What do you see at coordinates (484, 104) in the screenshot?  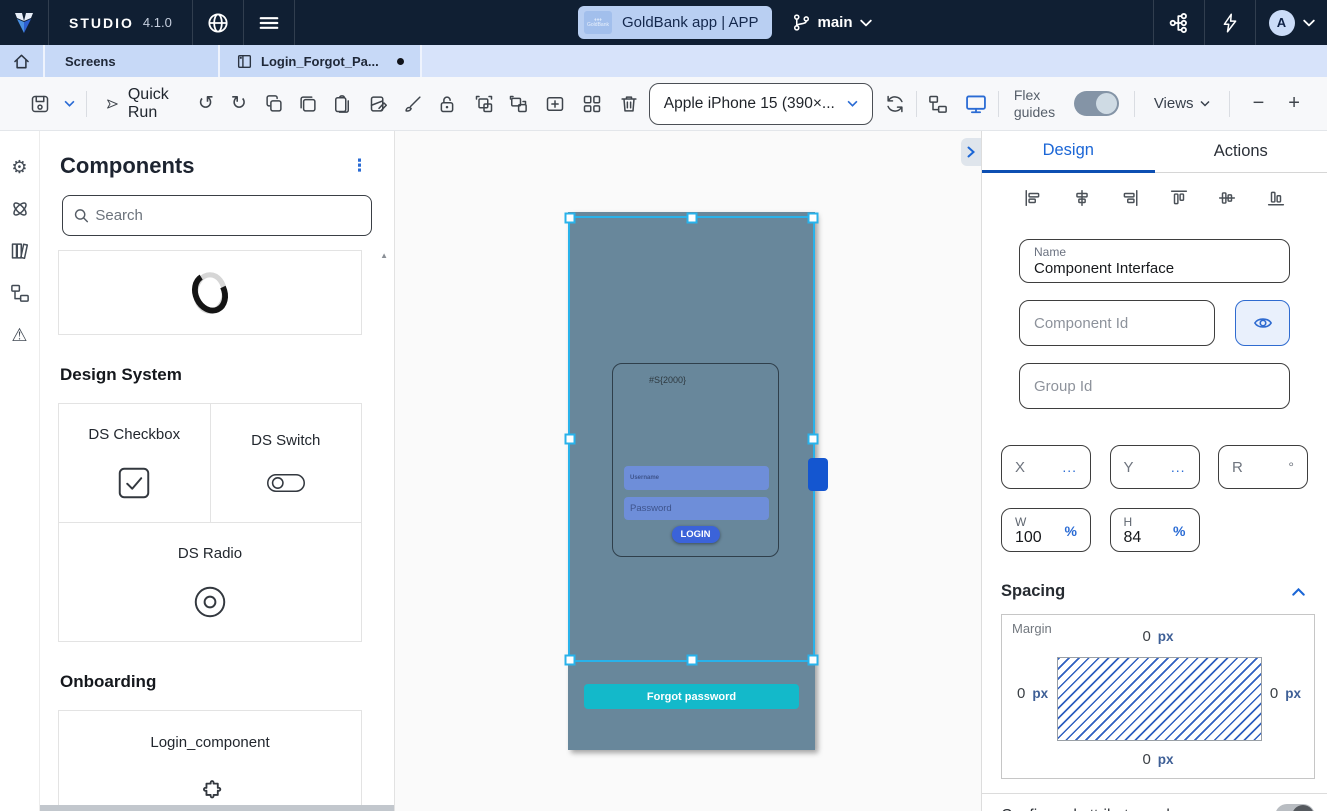 I see `group-button` at bounding box center [484, 104].